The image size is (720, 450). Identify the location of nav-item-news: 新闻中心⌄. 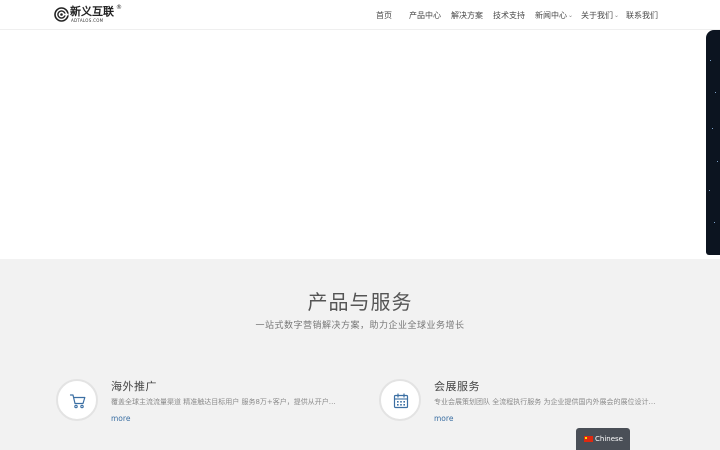
(554, 15).